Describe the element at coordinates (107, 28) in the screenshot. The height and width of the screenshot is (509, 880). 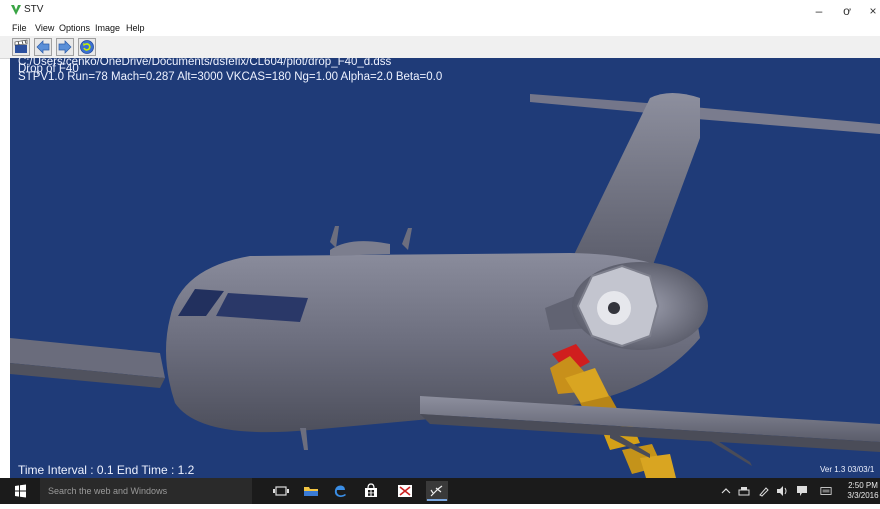
I see `menu-image: Image` at that location.